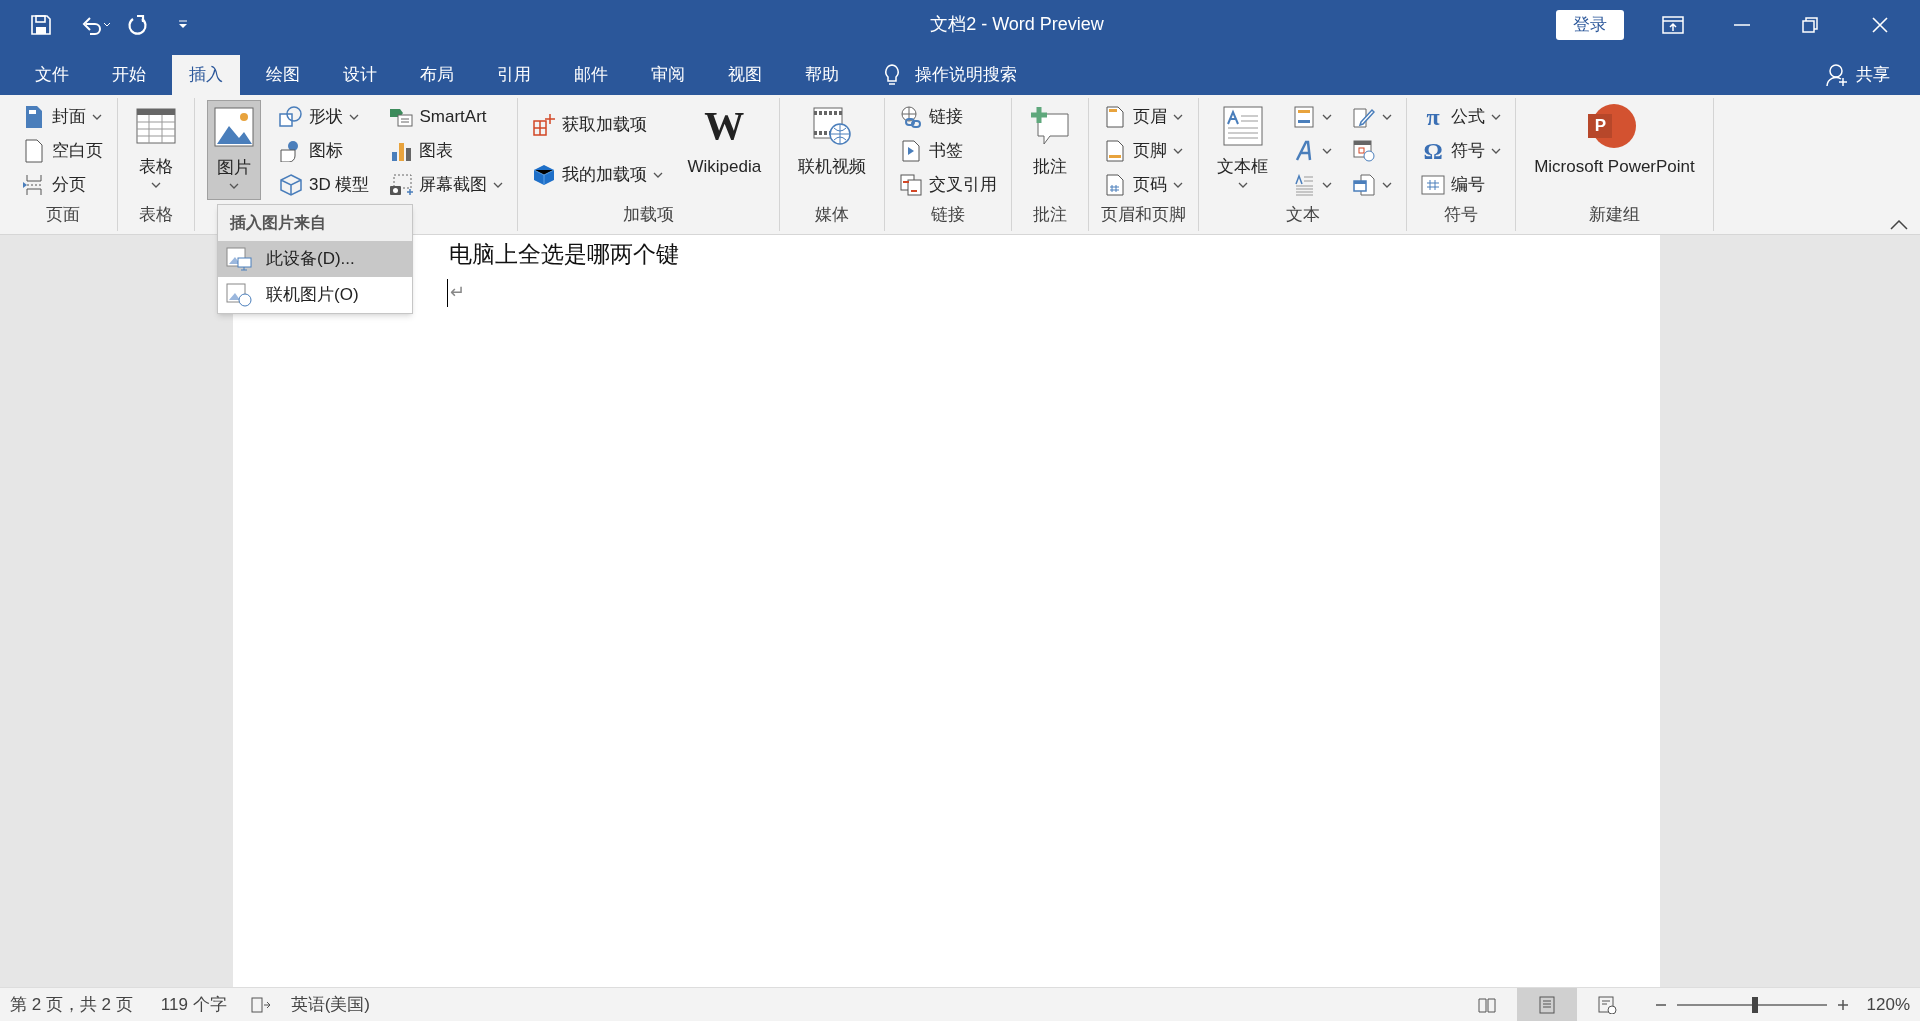 Image resolution: width=1920 pixels, height=1021 pixels. What do you see at coordinates (324, 185) in the screenshot?
I see `ribbon-button: 3D 模型` at bounding box center [324, 185].